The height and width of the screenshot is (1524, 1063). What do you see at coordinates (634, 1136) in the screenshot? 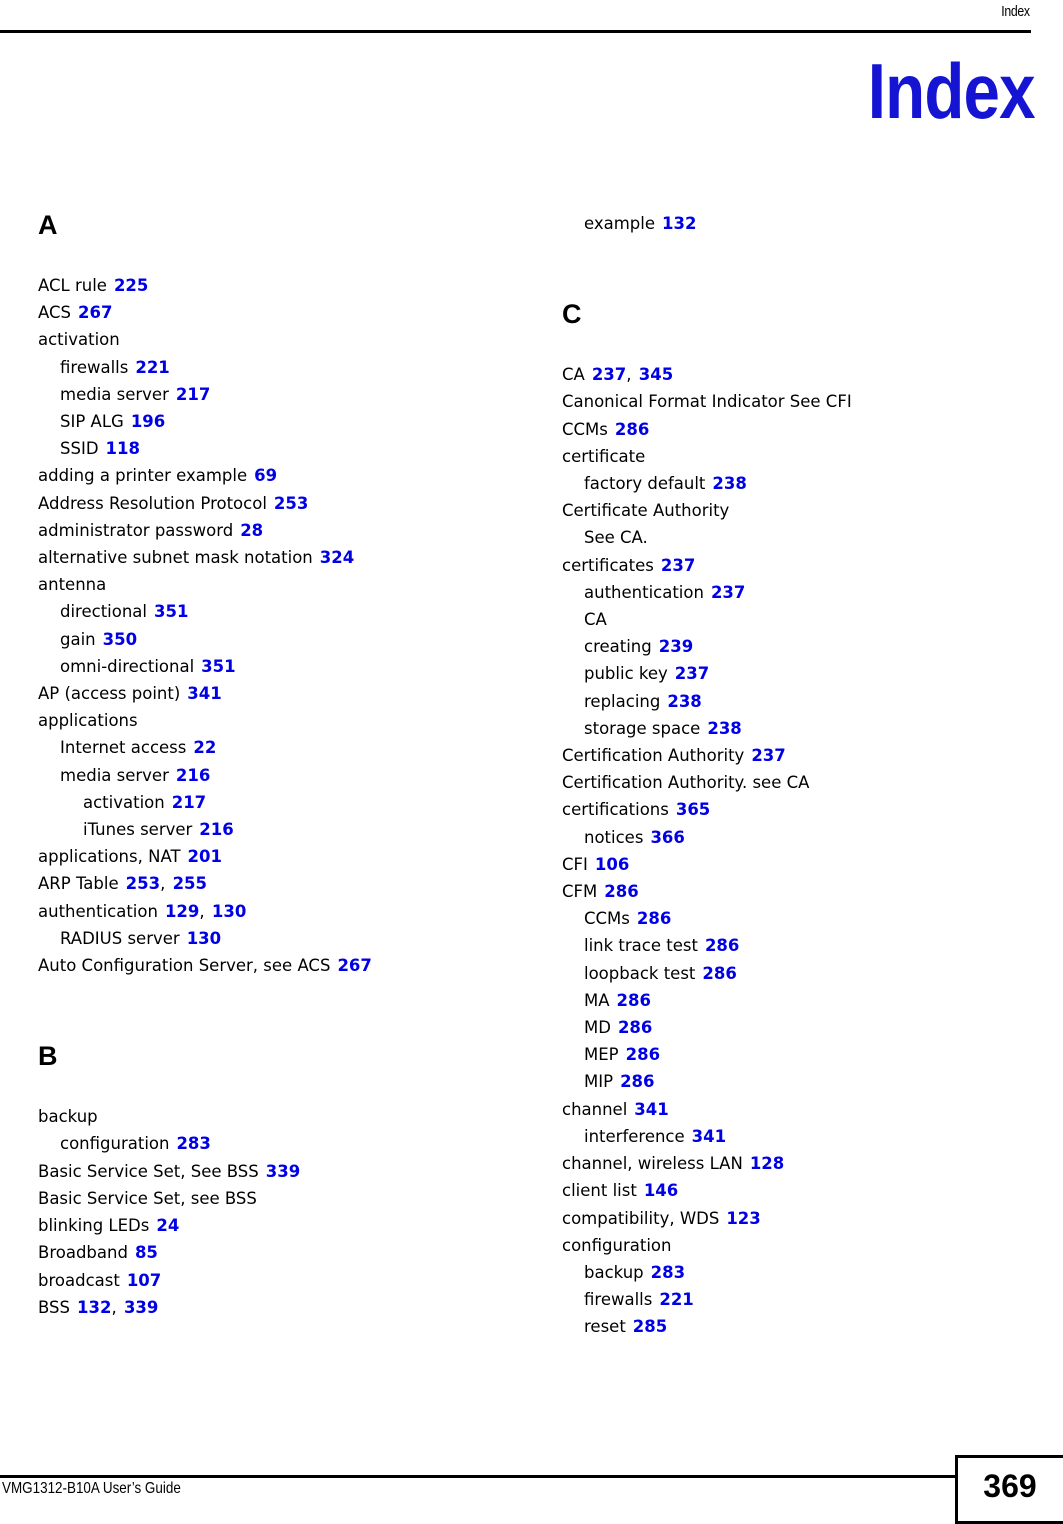
I see `index-entry-term: interference` at bounding box center [634, 1136].